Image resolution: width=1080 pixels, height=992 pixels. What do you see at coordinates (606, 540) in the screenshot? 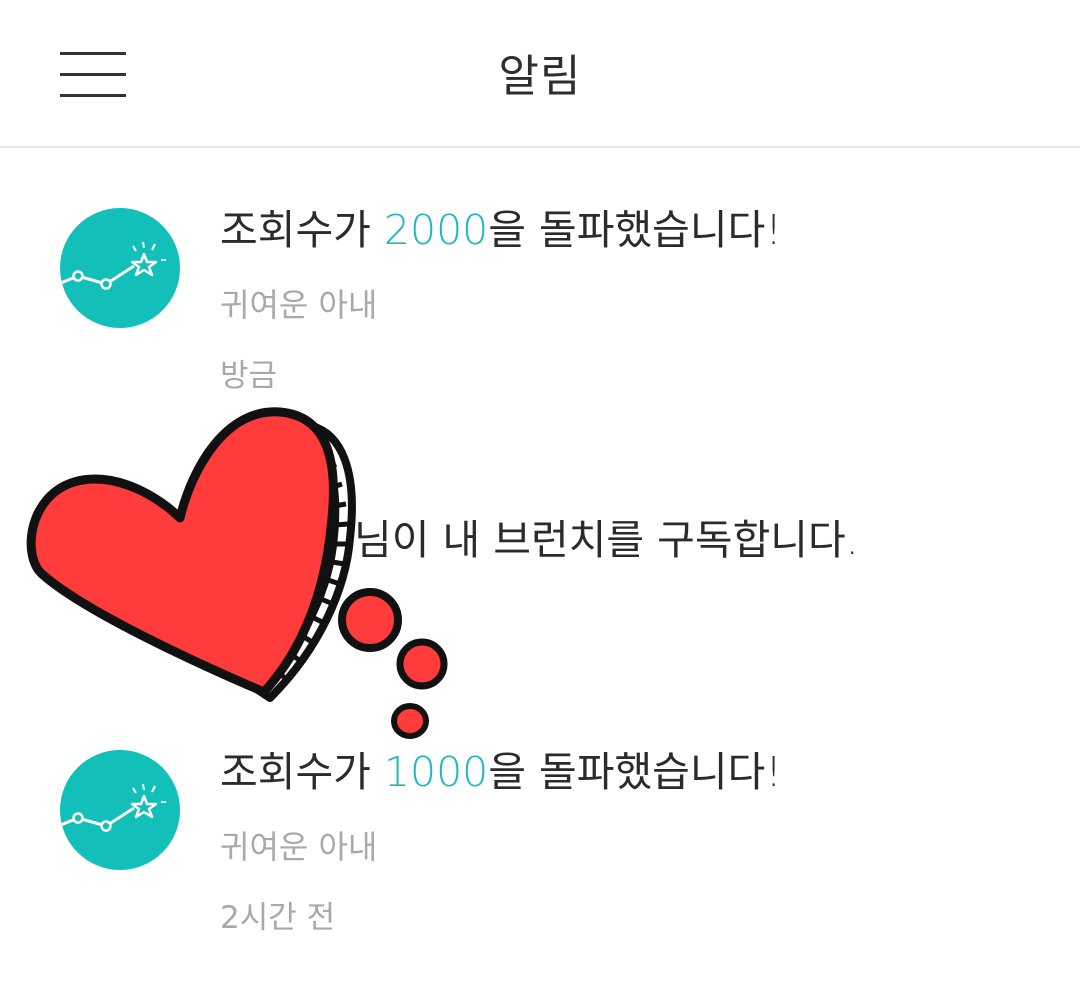
I see `title-suffix: 님이 내 브런치를 구독합니다.` at bounding box center [606, 540].